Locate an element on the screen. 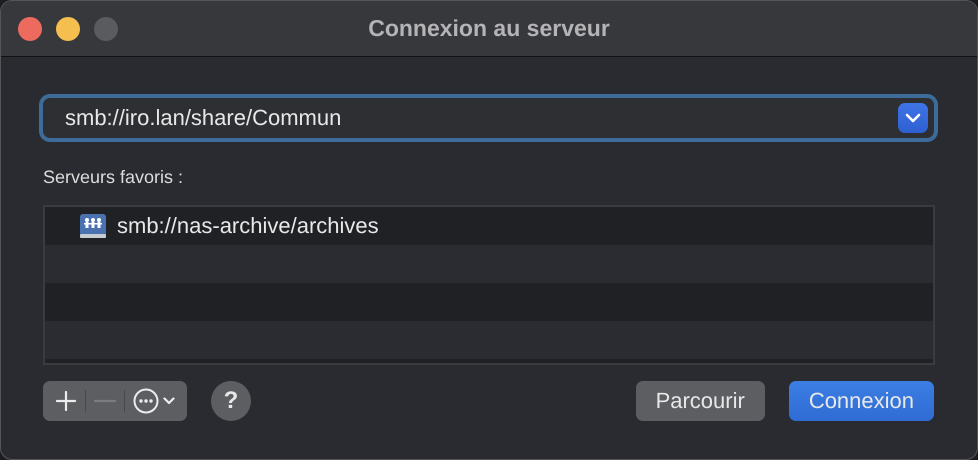  dialog-button: Parcourir is located at coordinates (700, 401).